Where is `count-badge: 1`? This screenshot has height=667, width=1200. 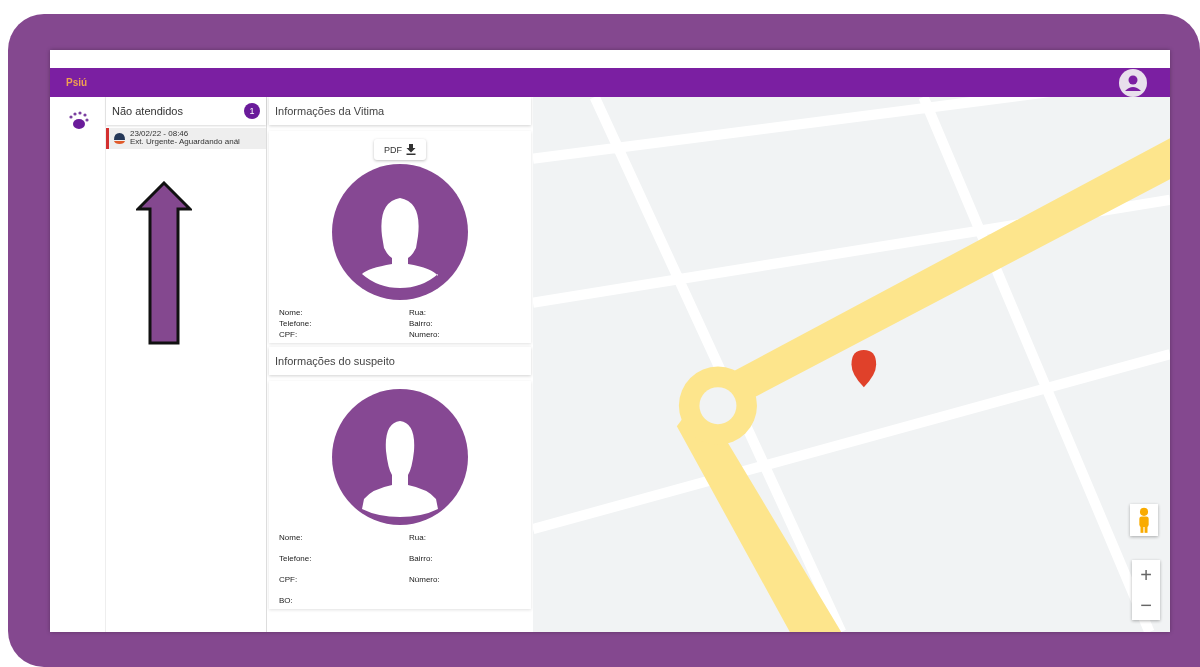
count-badge: 1 is located at coordinates (252, 111).